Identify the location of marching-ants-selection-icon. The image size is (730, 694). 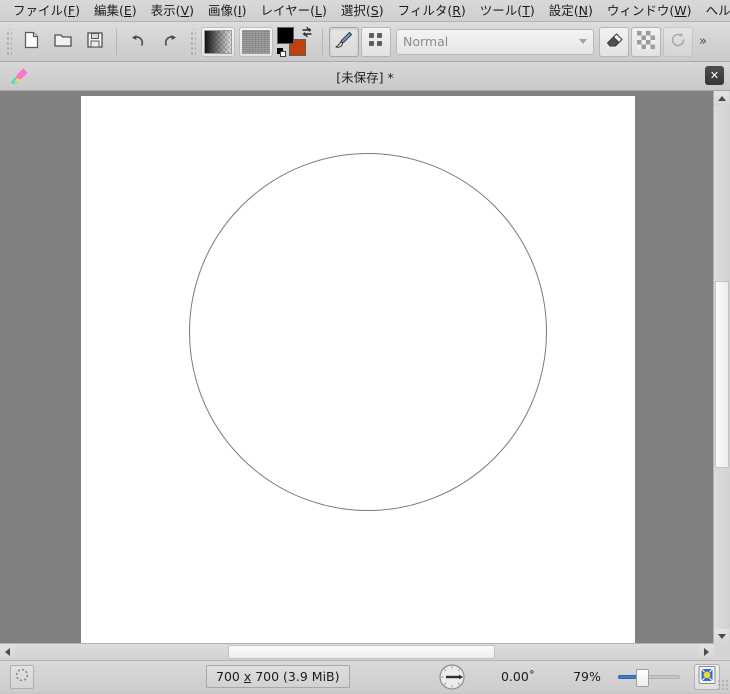
(22, 676).